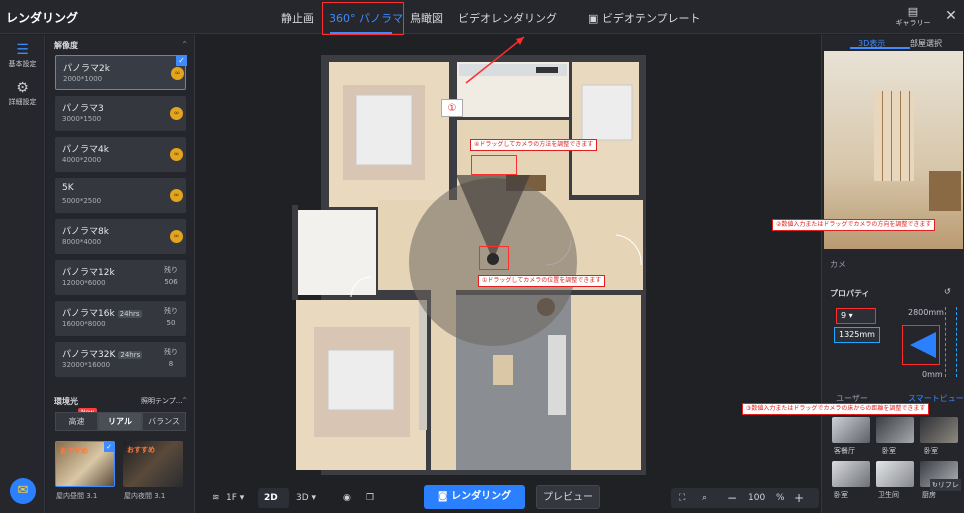  Describe the element at coordinates (495, 60) in the screenshot. I see `annotation-arrow` at that location.